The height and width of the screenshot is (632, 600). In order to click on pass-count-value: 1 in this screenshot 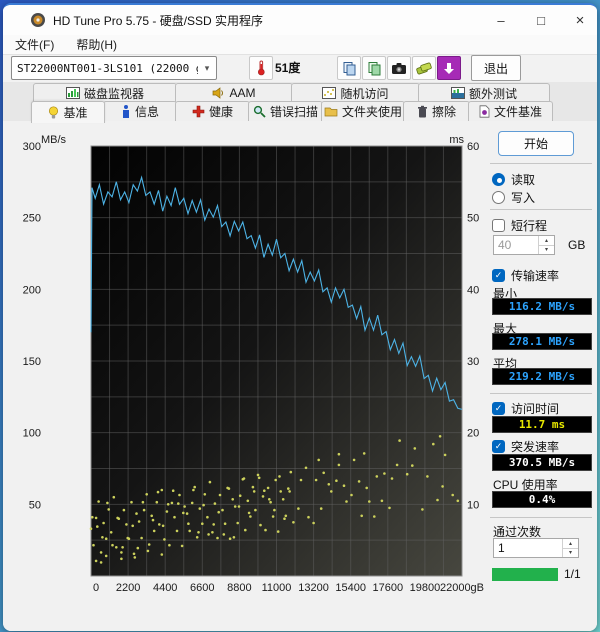, I will do `click(501, 548)`.